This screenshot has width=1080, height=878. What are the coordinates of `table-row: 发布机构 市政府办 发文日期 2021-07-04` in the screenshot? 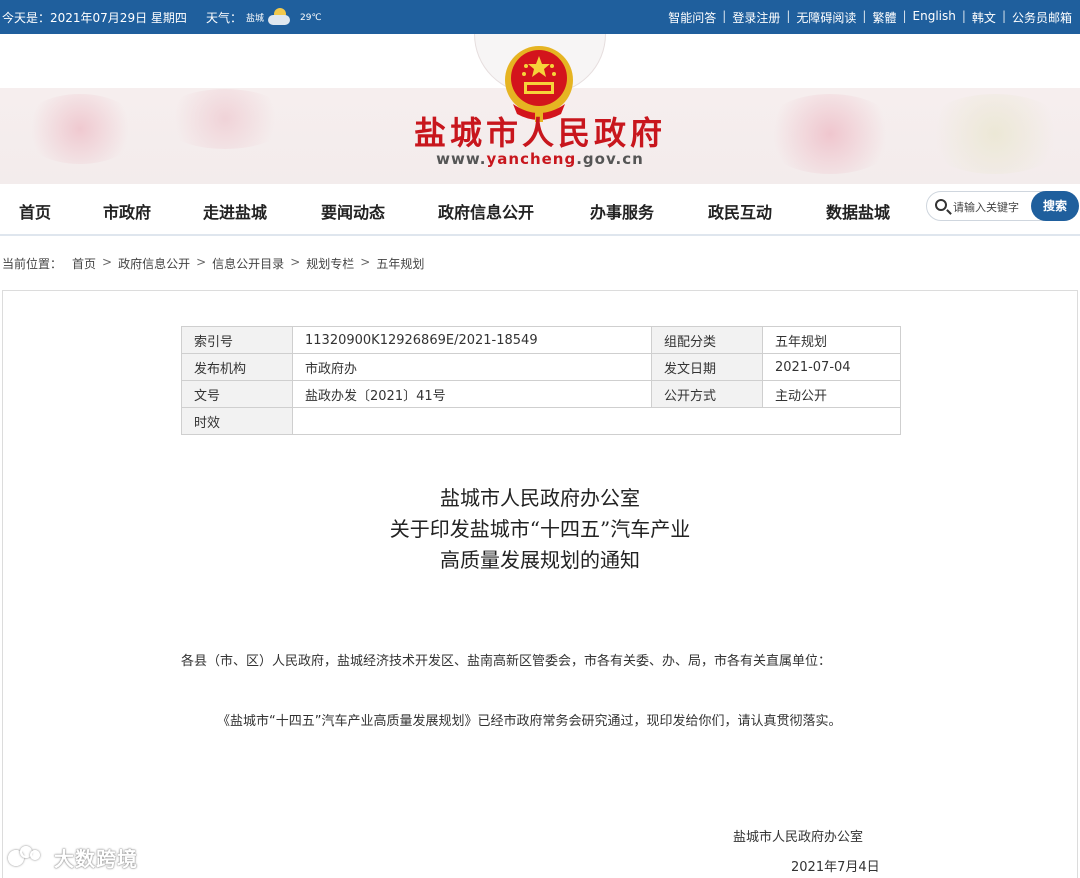 It's located at (541, 367).